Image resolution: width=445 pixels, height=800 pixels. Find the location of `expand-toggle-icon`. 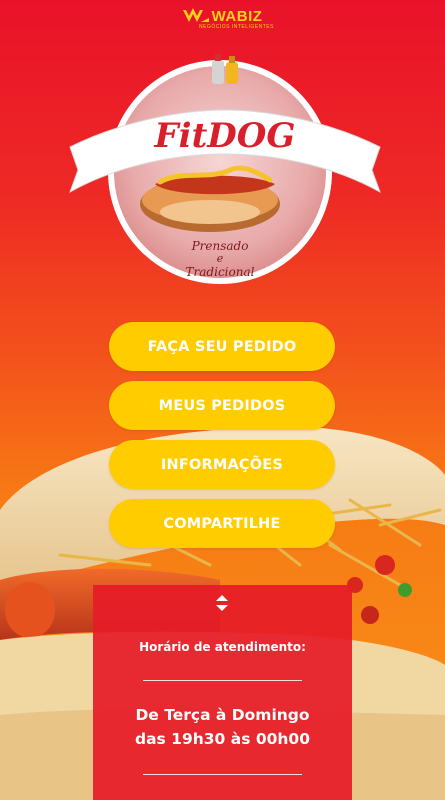

expand-toggle-icon is located at coordinates (222, 603).